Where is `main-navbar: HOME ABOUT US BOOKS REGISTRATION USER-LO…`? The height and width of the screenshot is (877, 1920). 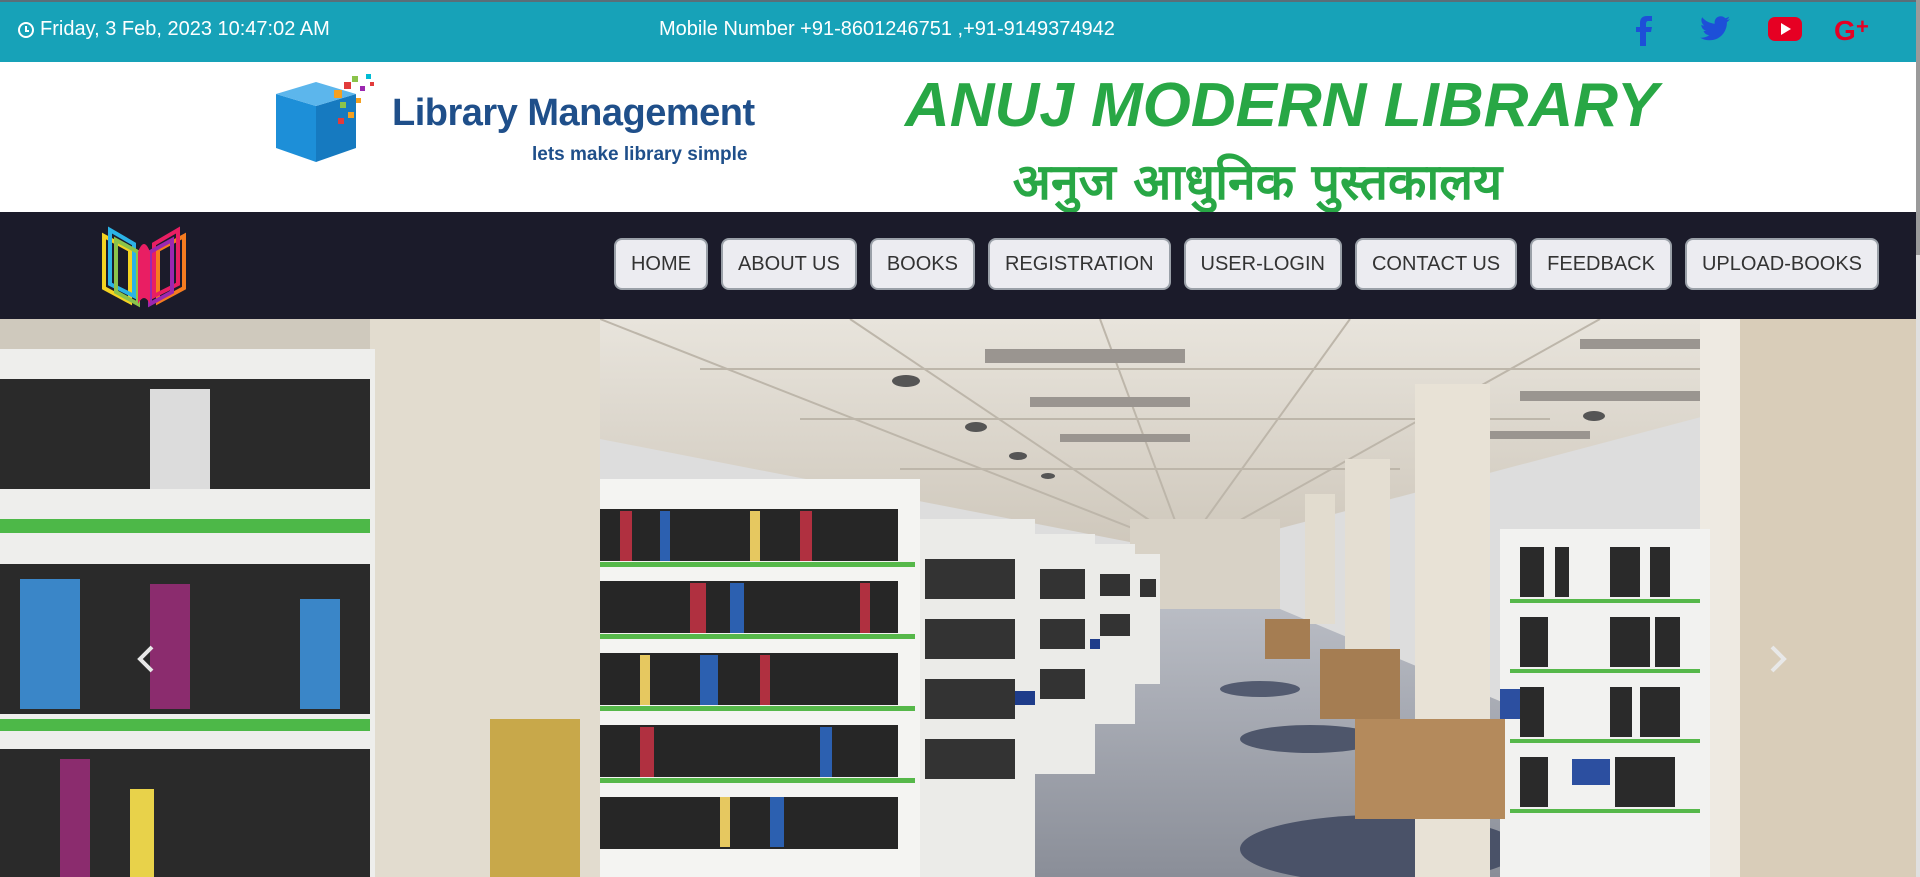 main-navbar: HOME ABOUT US BOOKS REGISTRATION USER-LO… is located at coordinates (960, 265).